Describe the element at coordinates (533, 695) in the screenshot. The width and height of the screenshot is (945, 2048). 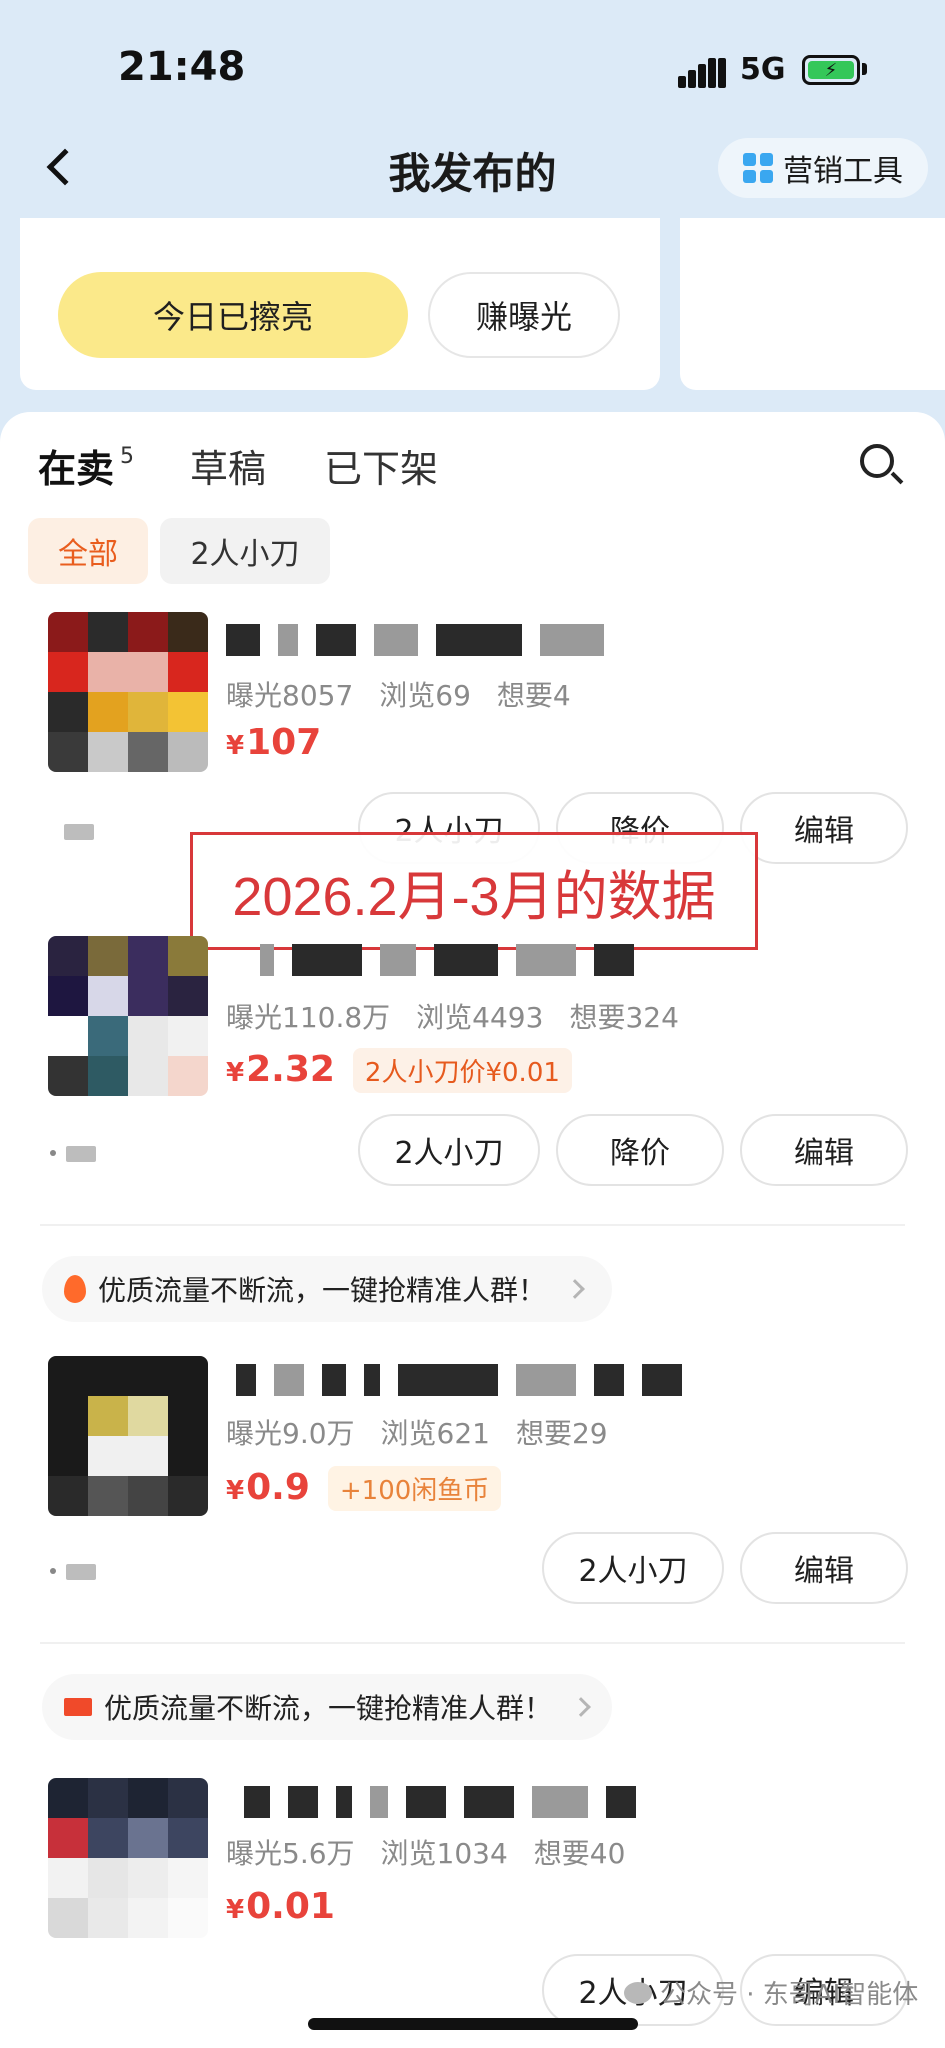
I see `want-count: 想要4` at that location.